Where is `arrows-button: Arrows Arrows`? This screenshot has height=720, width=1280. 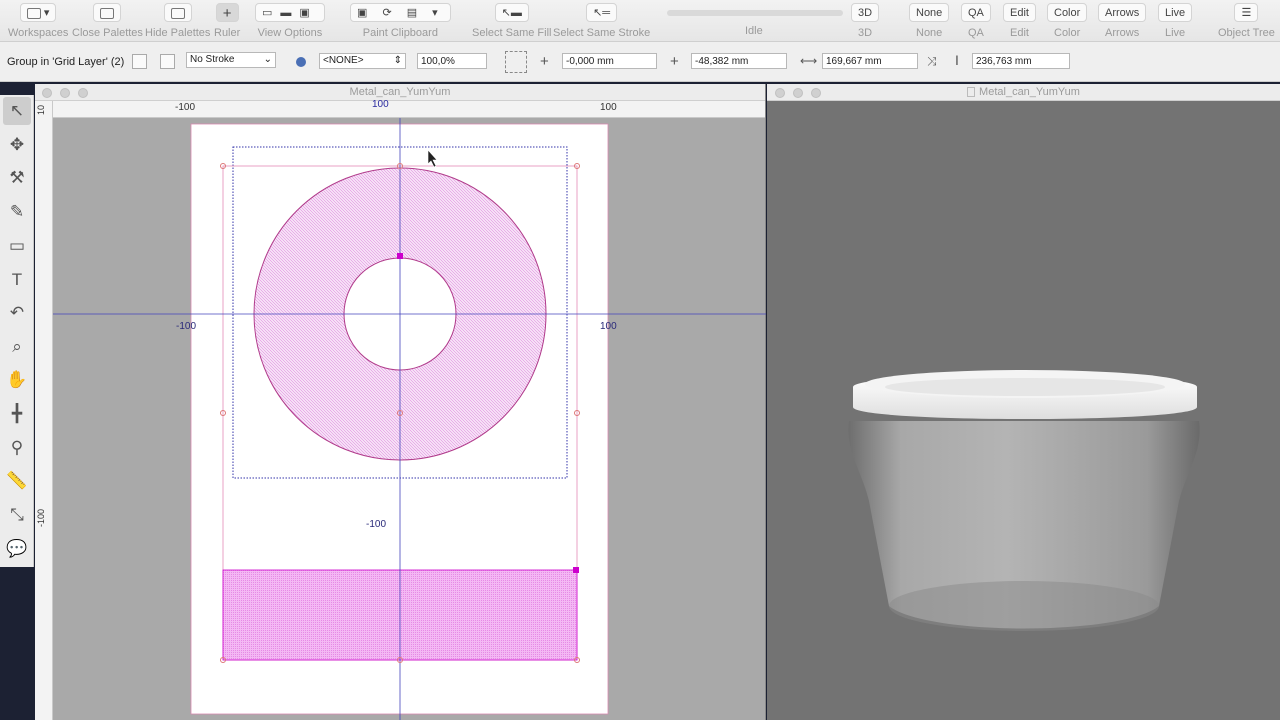
arrows-button: Arrows Arrows is located at coordinates (1122, 21).